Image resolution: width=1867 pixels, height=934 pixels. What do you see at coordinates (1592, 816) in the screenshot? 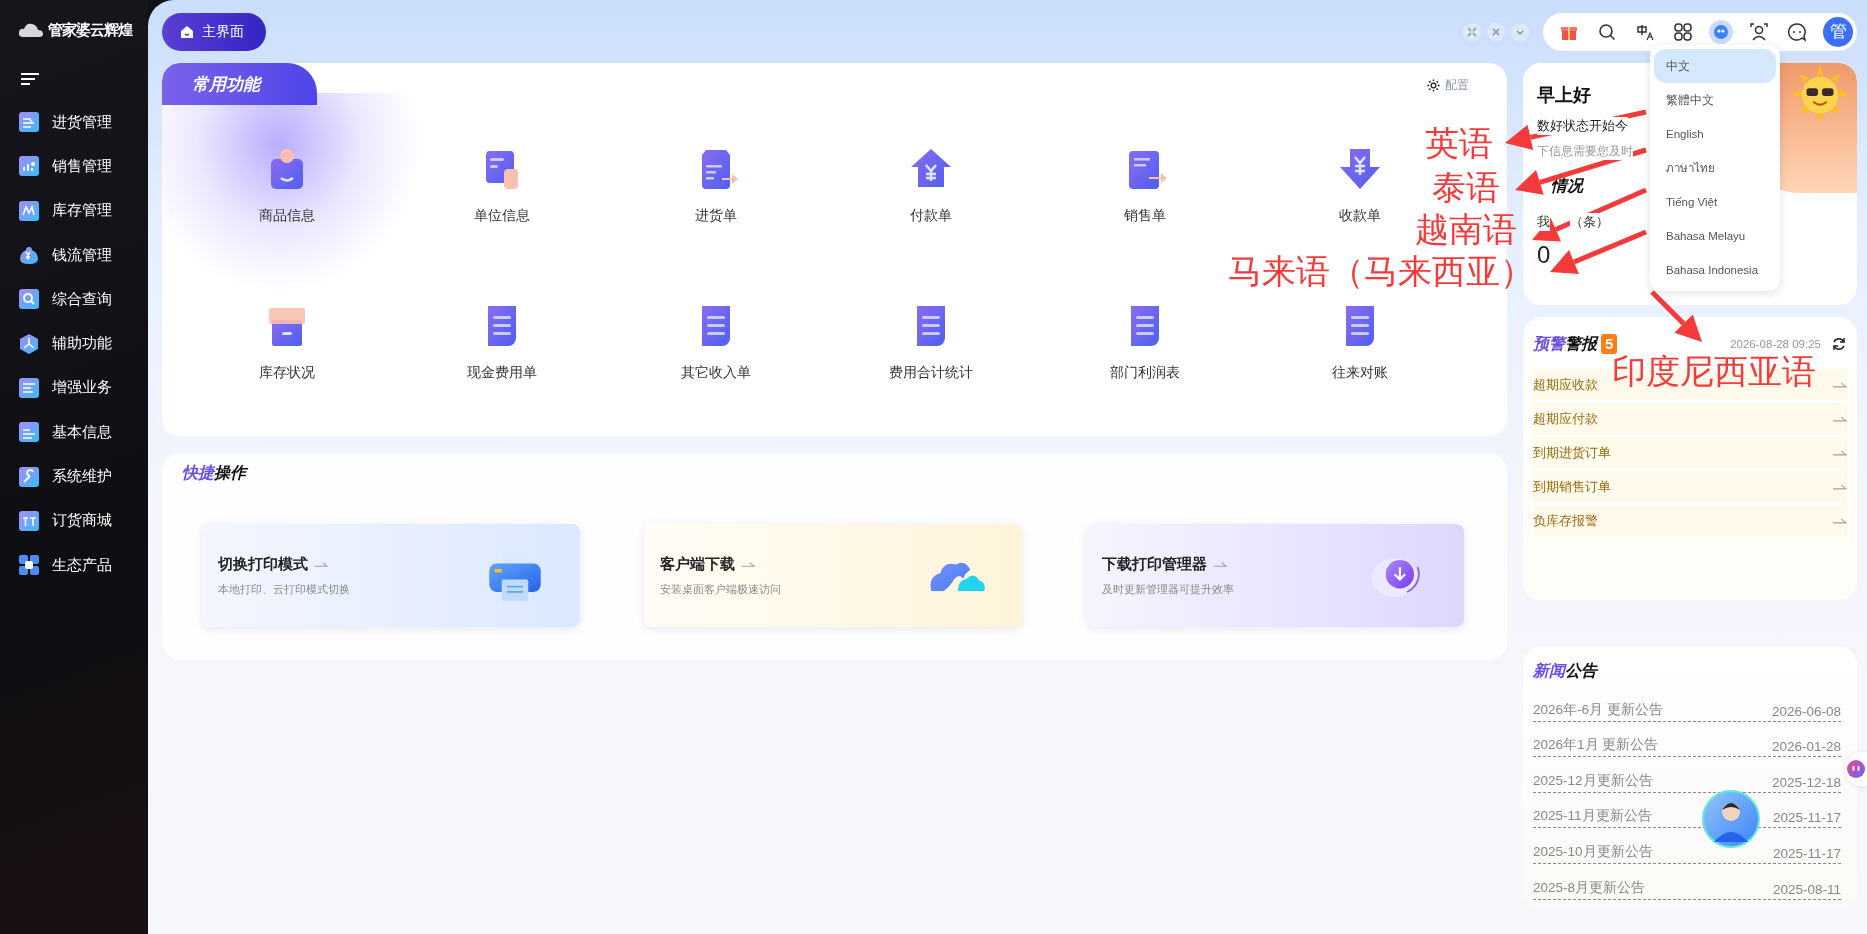
I see `news-title: 2025-11月更新公告` at bounding box center [1592, 816].